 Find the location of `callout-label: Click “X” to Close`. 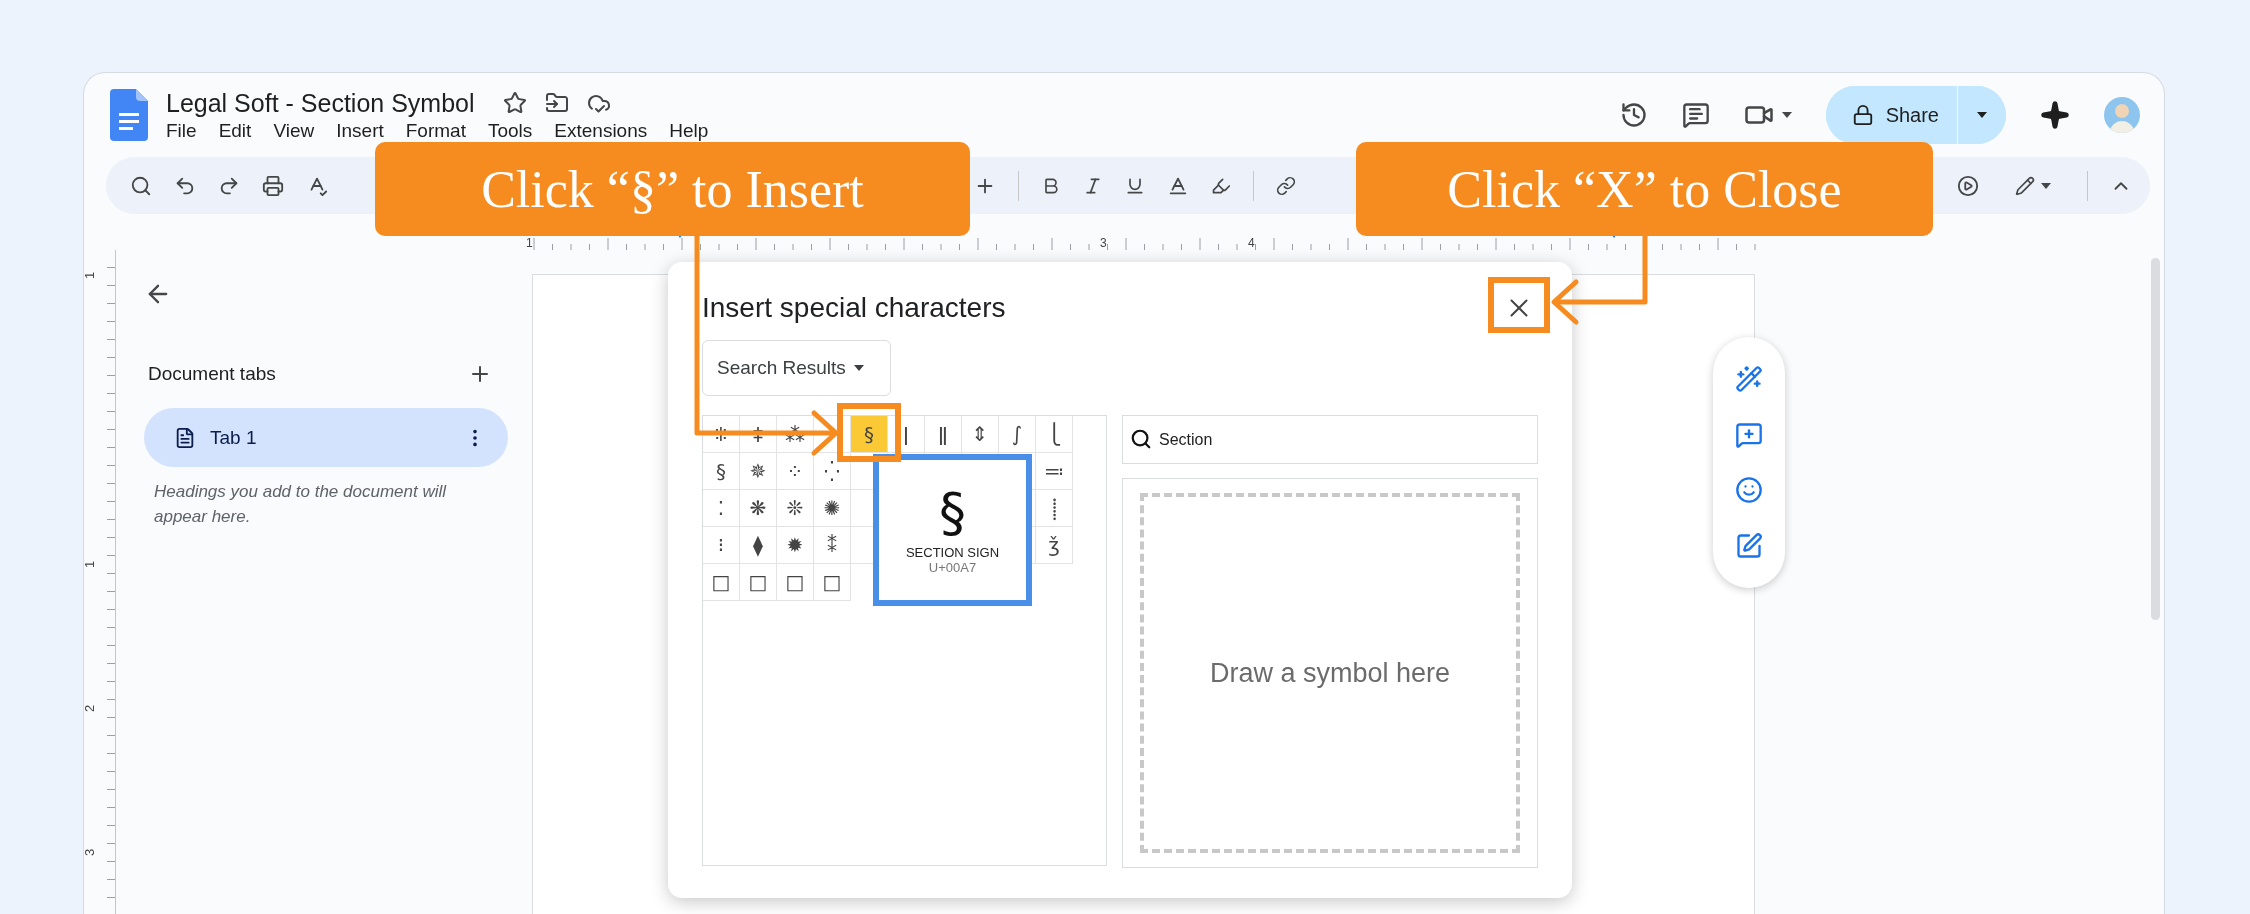

callout-label: Click “X” to Close is located at coordinates (1644, 189).